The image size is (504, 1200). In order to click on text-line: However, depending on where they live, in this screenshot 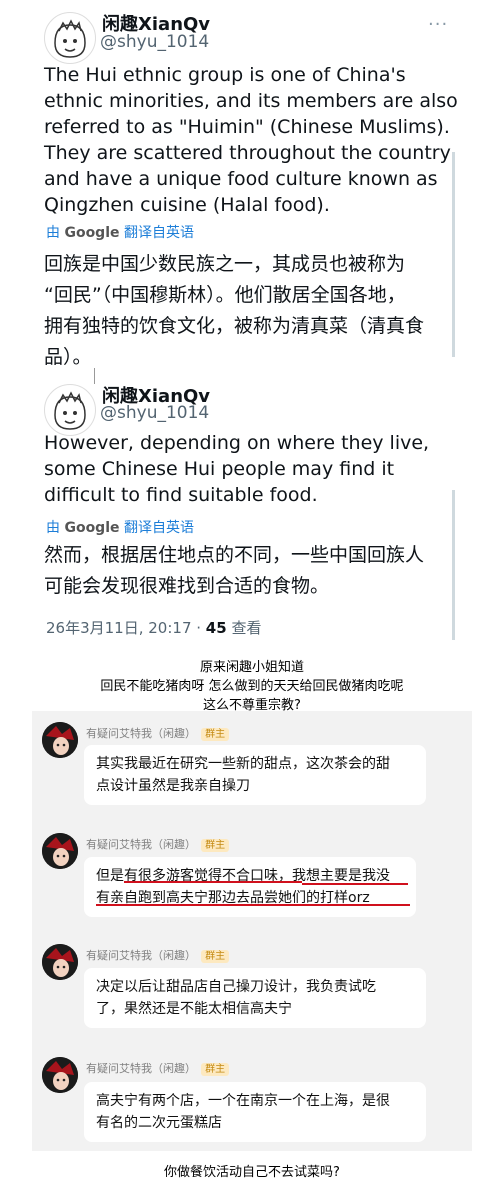, I will do `click(237, 443)`.